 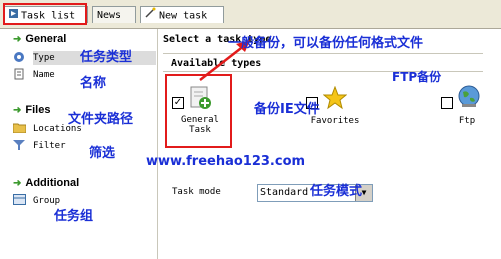 I want to click on watermark-website: www.freehao123.com, so click(x=226, y=161).